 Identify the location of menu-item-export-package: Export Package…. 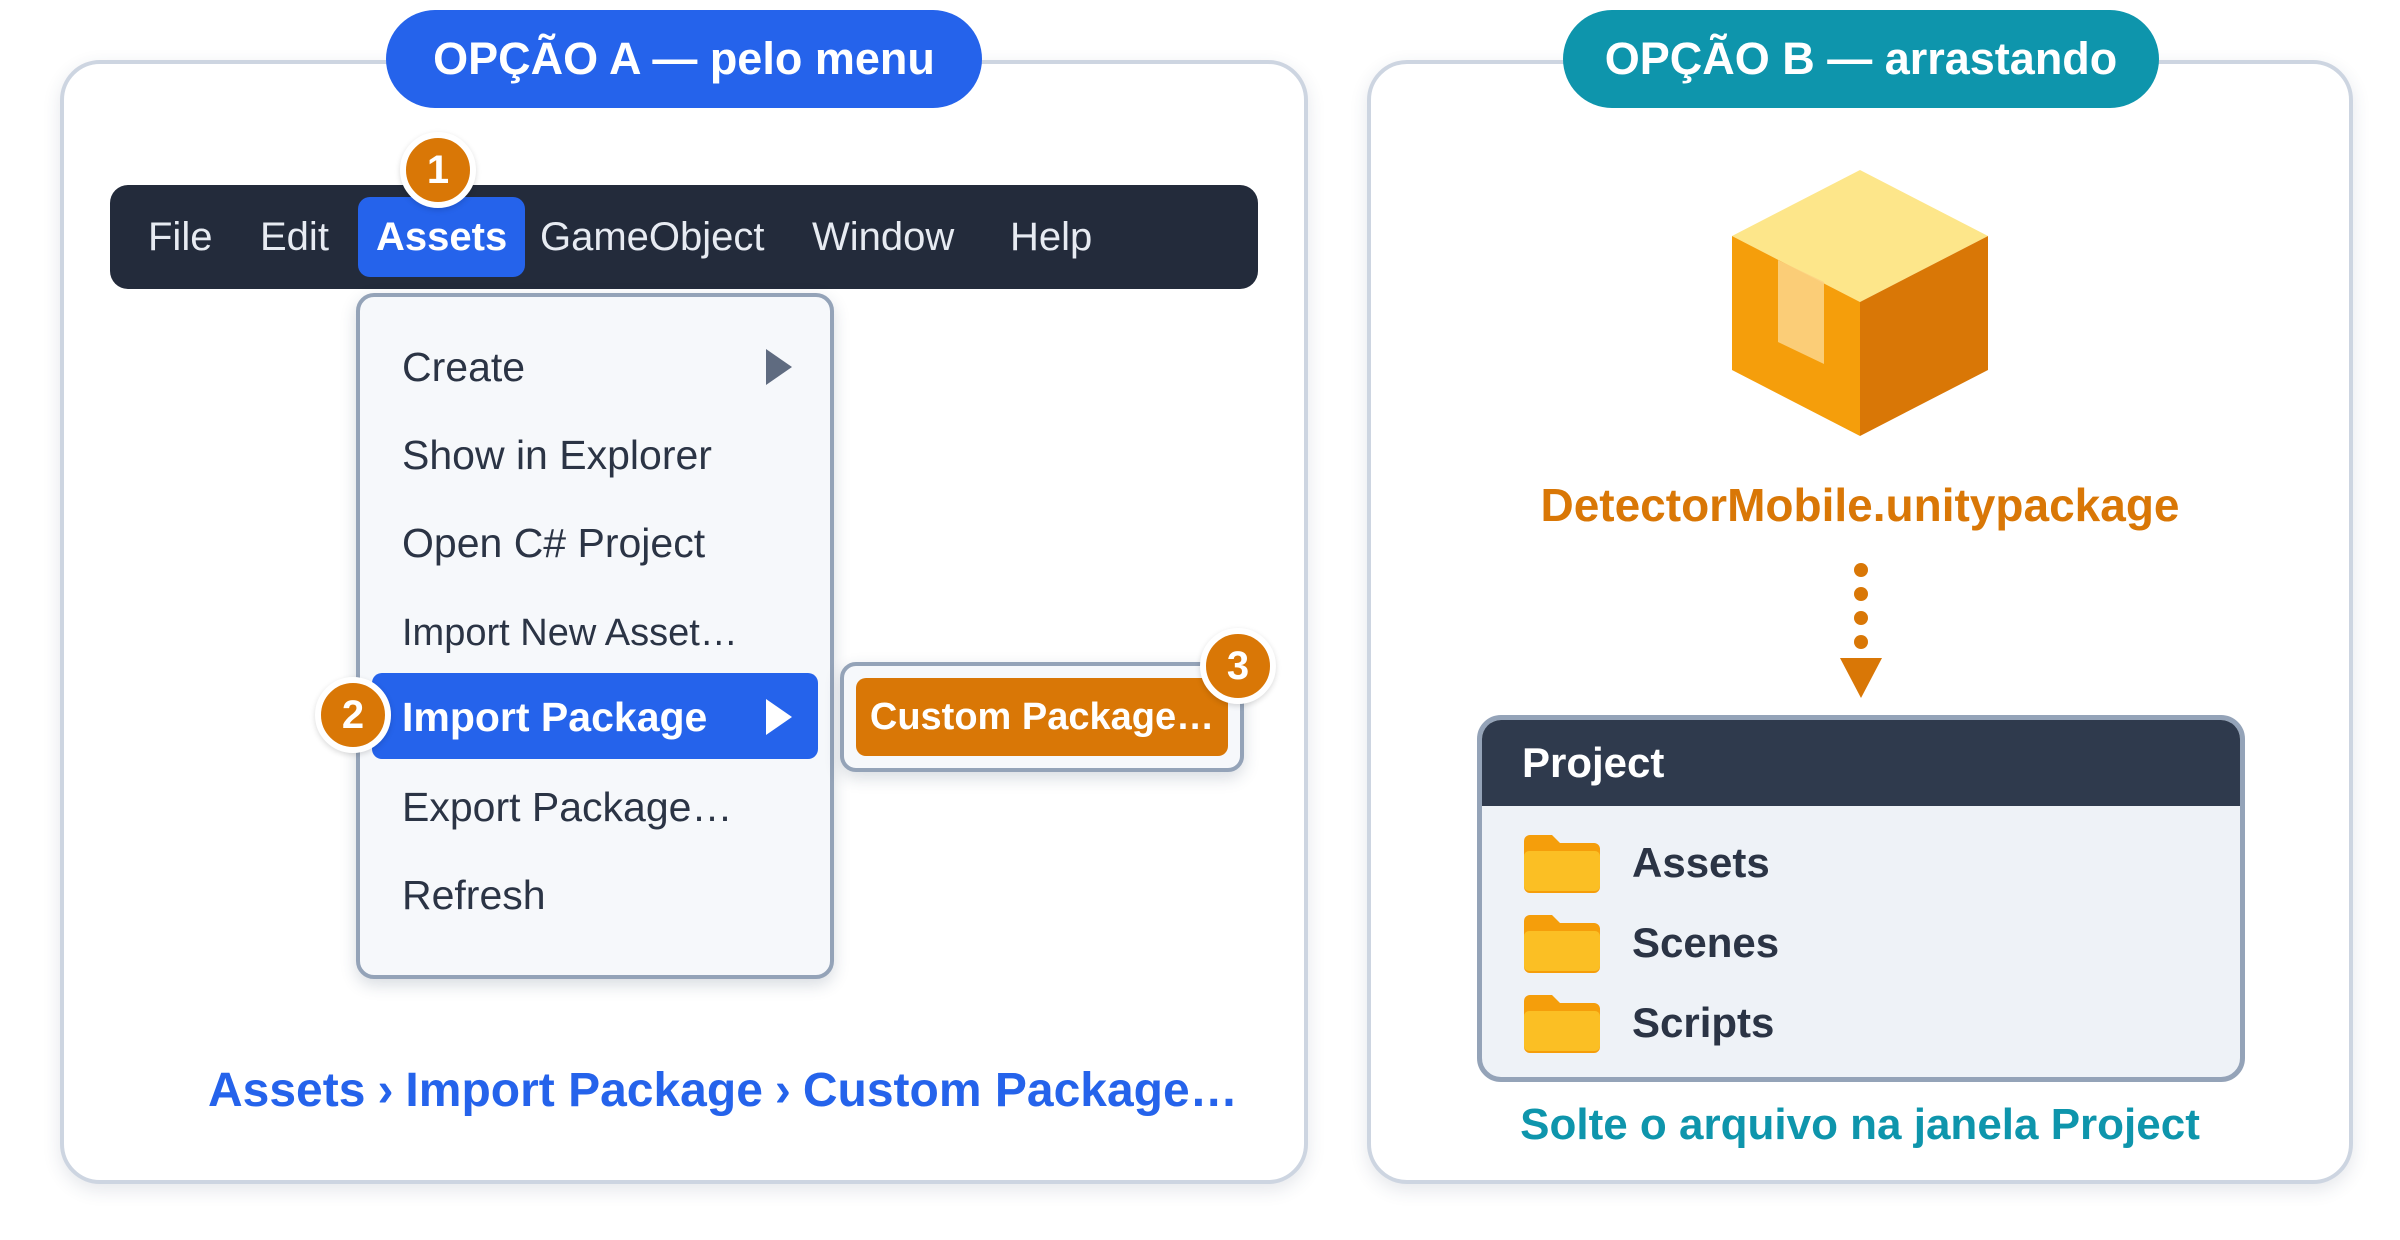
(567, 807).